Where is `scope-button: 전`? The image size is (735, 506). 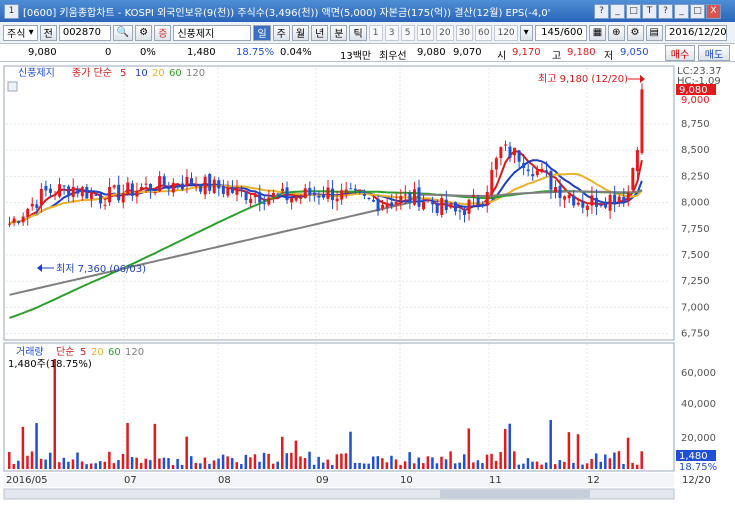
scope-button: 전 is located at coordinates (48, 32).